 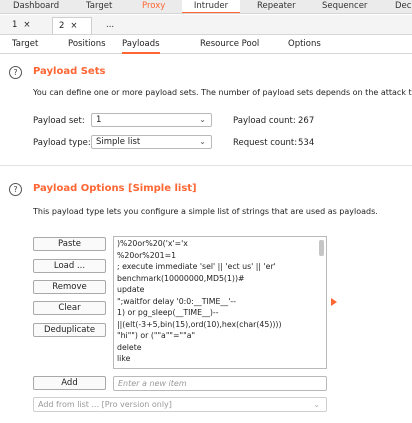 I want to click on tab-options: Options, so click(x=304, y=44).